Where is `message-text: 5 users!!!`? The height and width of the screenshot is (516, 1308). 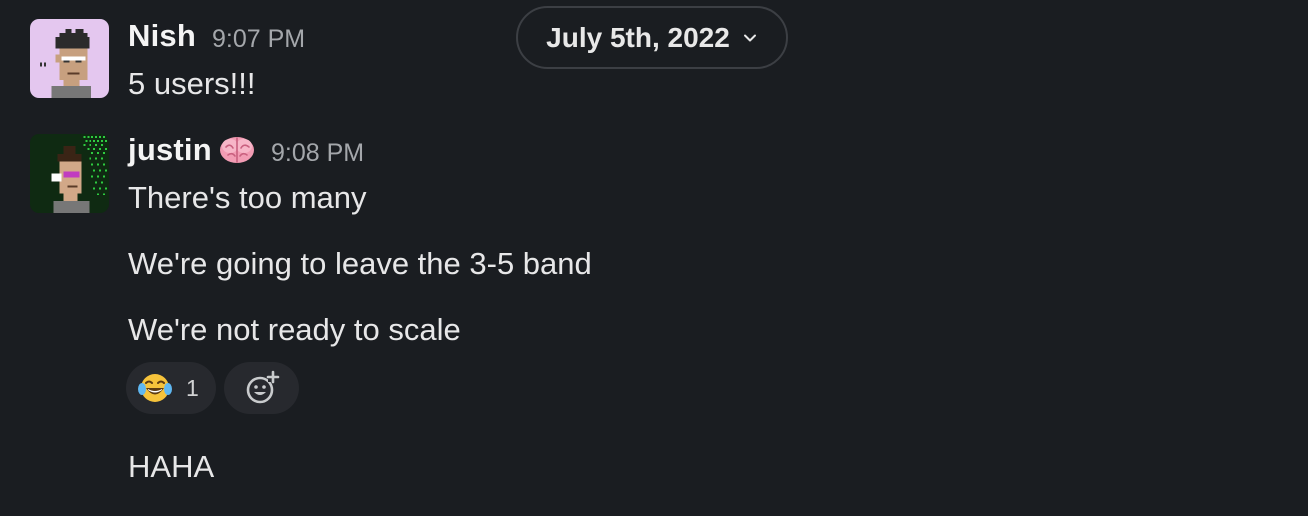 message-text: 5 users!!! is located at coordinates (192, 83).